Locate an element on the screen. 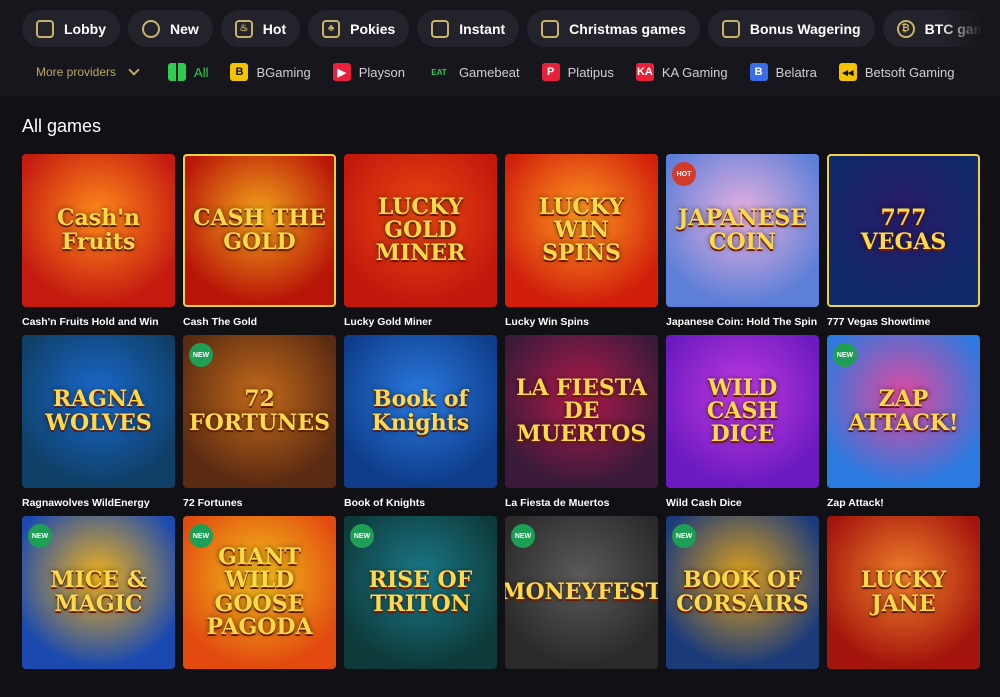 This screenshot has width=1000, height=697. game-card: ZAP ATTACK! NEW Zap Attack! is located at coordinates (903, 425).